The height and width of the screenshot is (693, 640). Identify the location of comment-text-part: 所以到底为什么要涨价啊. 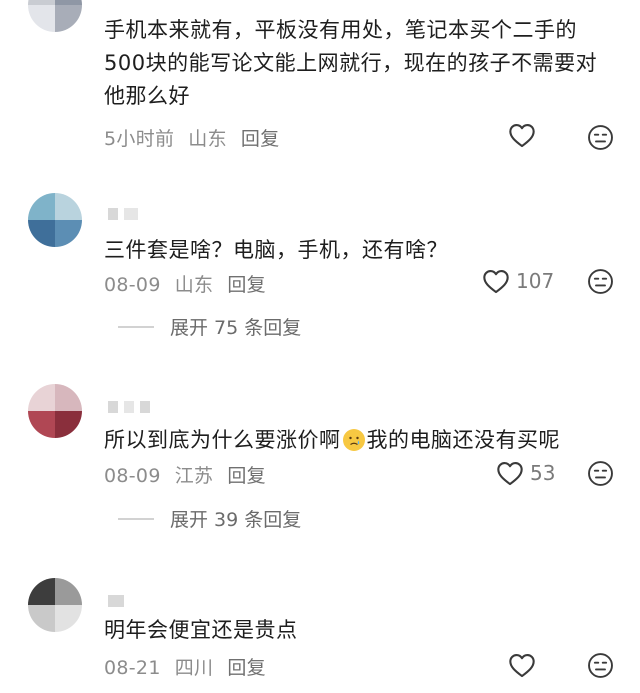
(222, 440).